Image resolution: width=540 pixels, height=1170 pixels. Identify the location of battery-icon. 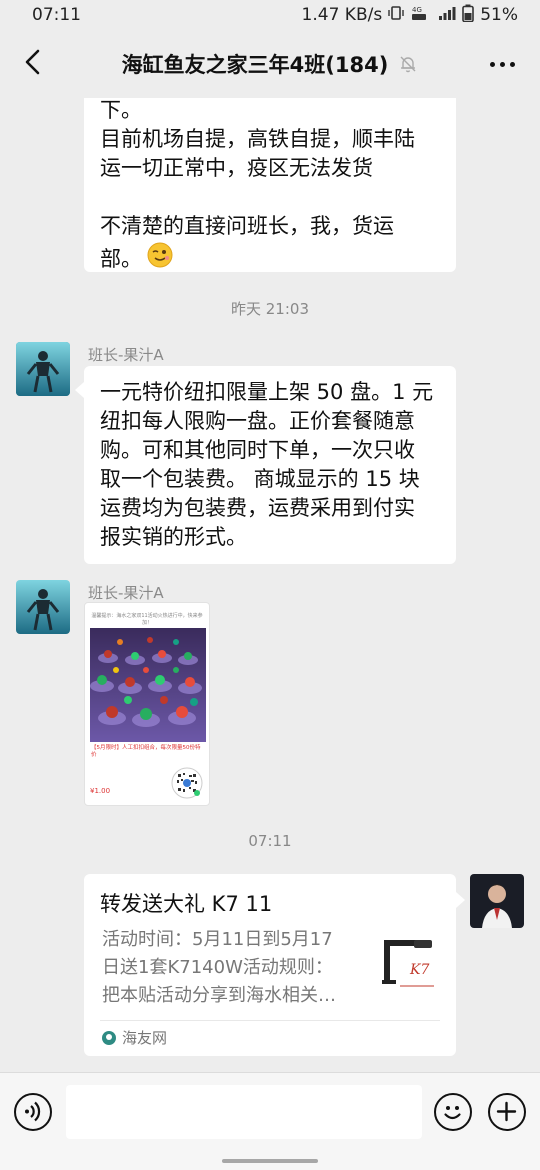
(468, 15).